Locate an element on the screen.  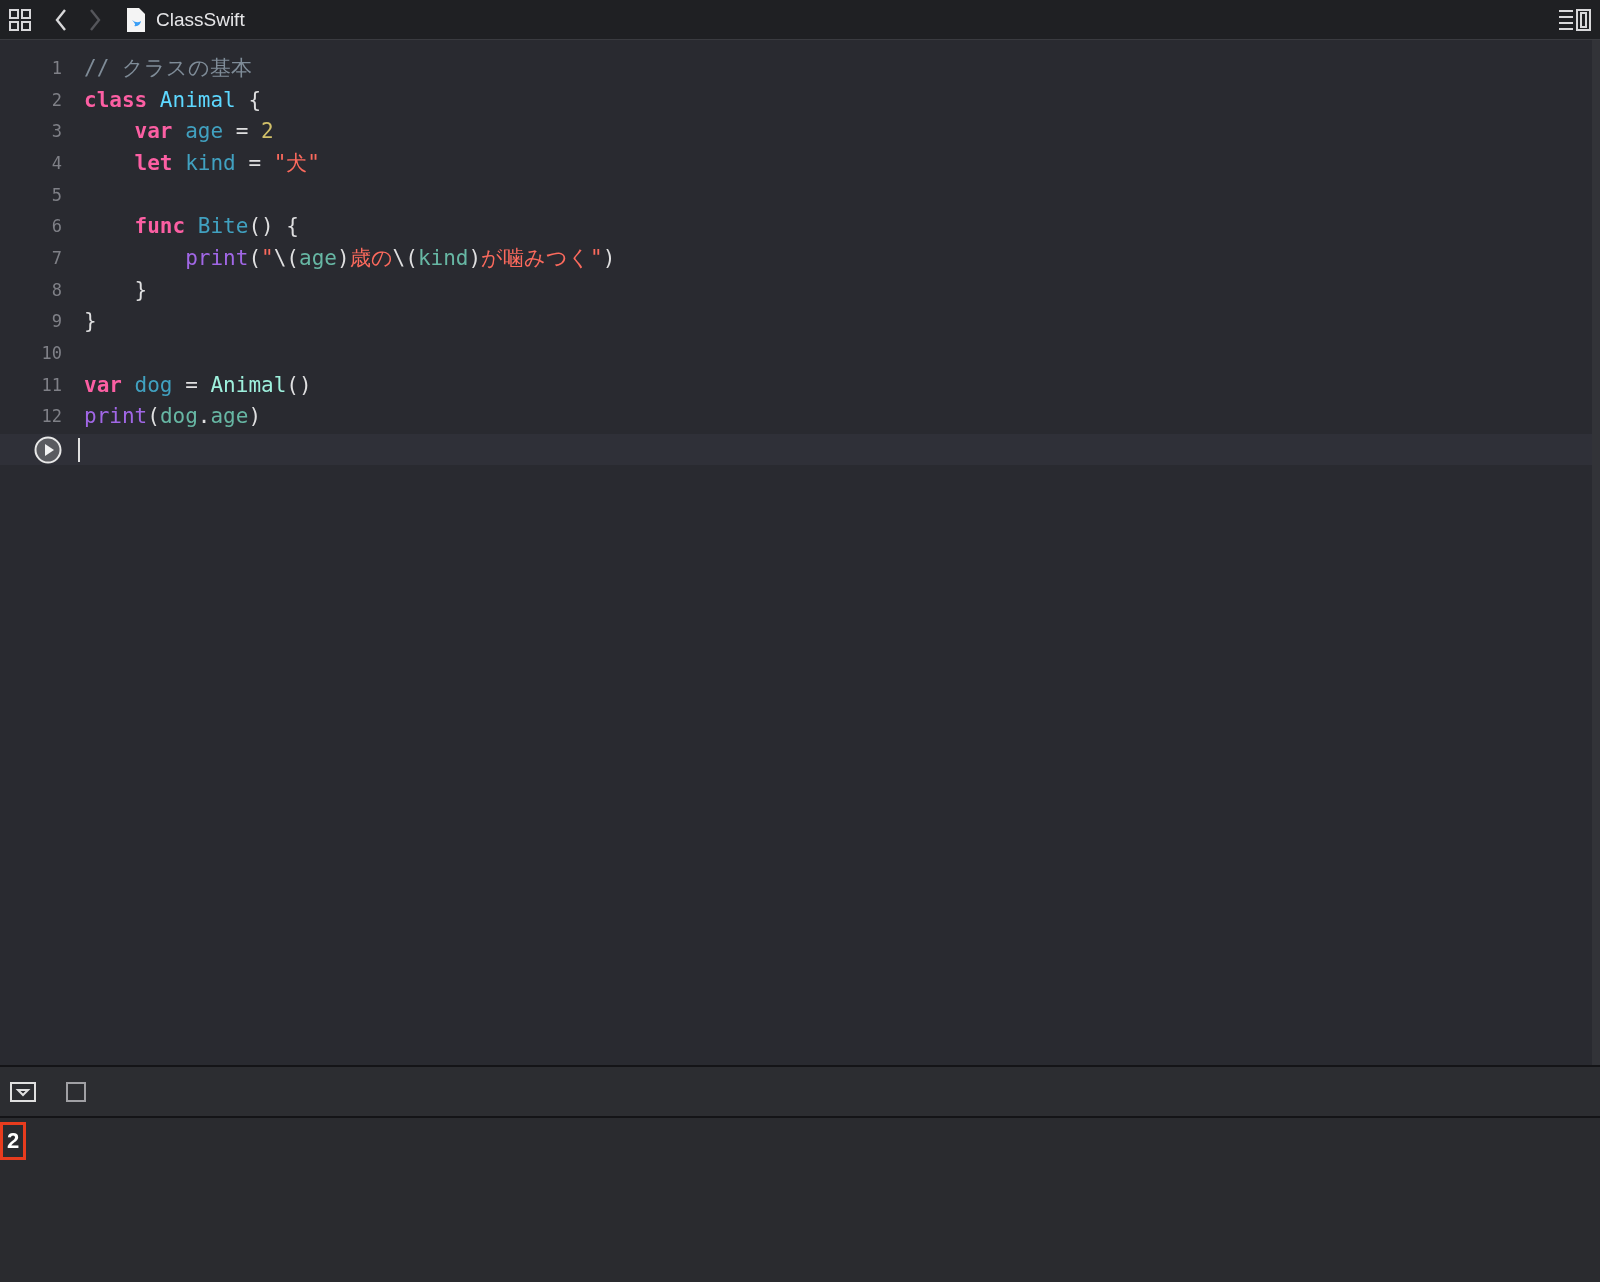
hide-console-icon is located at coordinates (23, 1091).